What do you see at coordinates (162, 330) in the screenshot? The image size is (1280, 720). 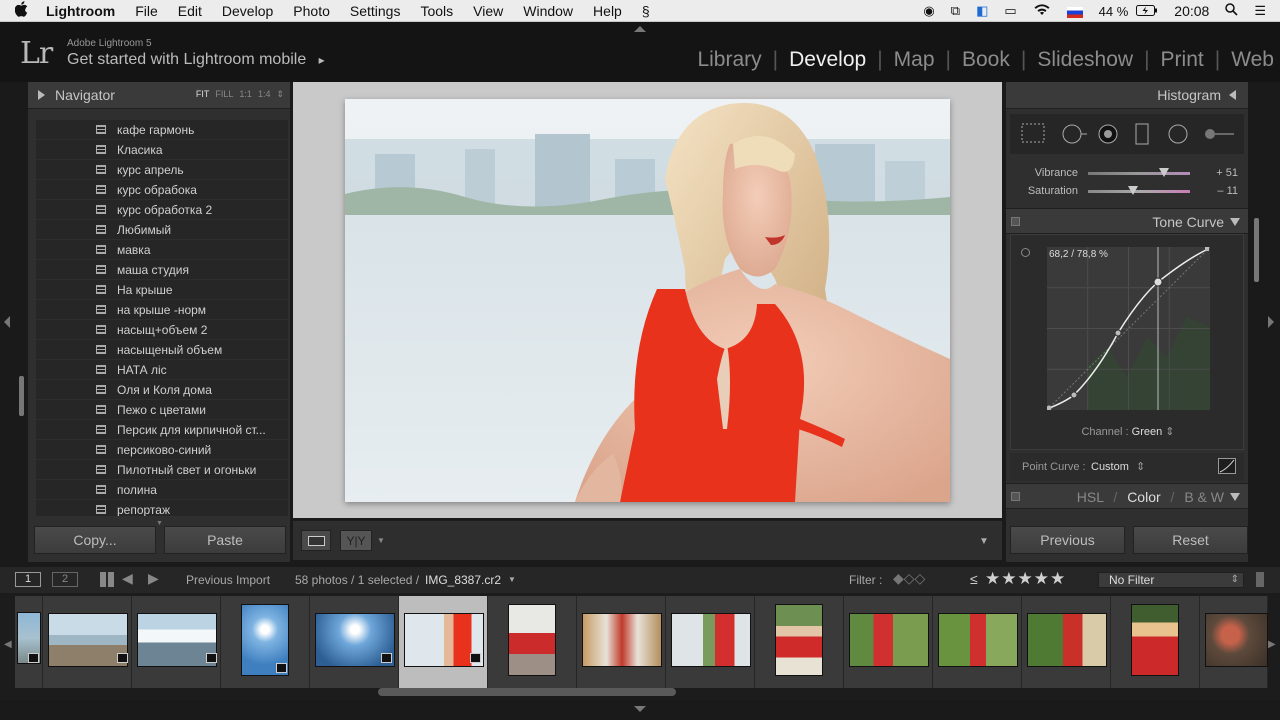 I see `preset-item: насыщ+объем 2` at bounding box center [162, 330].